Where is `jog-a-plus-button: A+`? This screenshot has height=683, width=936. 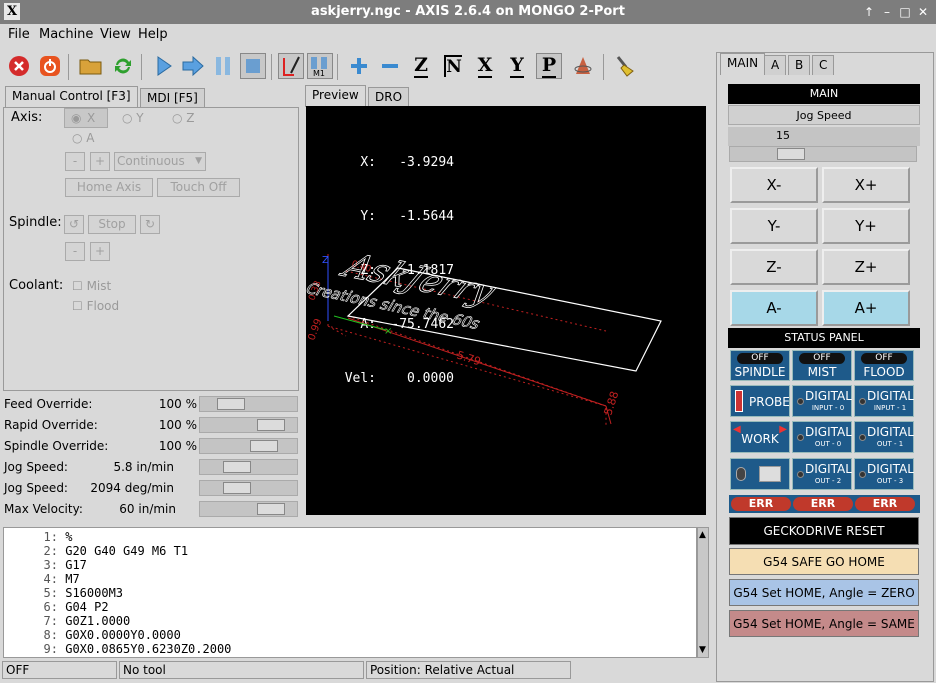
jog-a-plus-button: A+ is located at coordinates (866, 308).